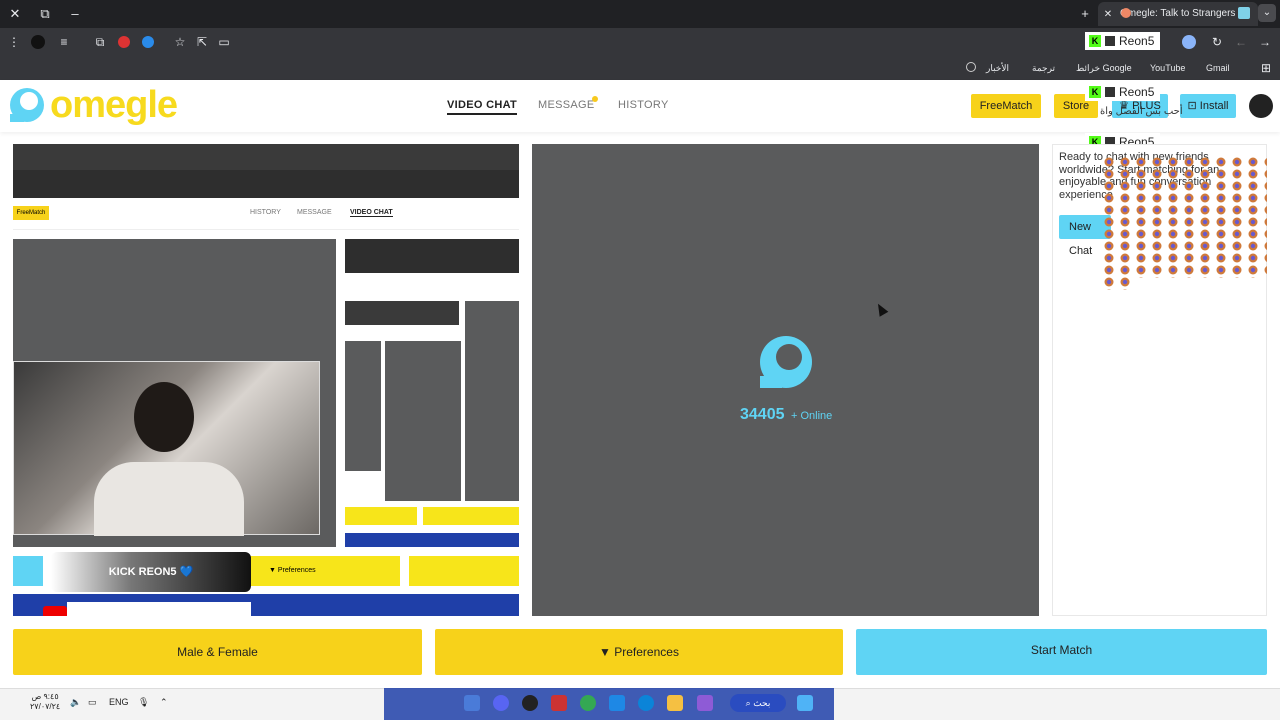 The width and height of the screenshot is (1280, 720). Describe the element at coordinates (432, 393) in the screenshot. I see `mirror-side` at that location.